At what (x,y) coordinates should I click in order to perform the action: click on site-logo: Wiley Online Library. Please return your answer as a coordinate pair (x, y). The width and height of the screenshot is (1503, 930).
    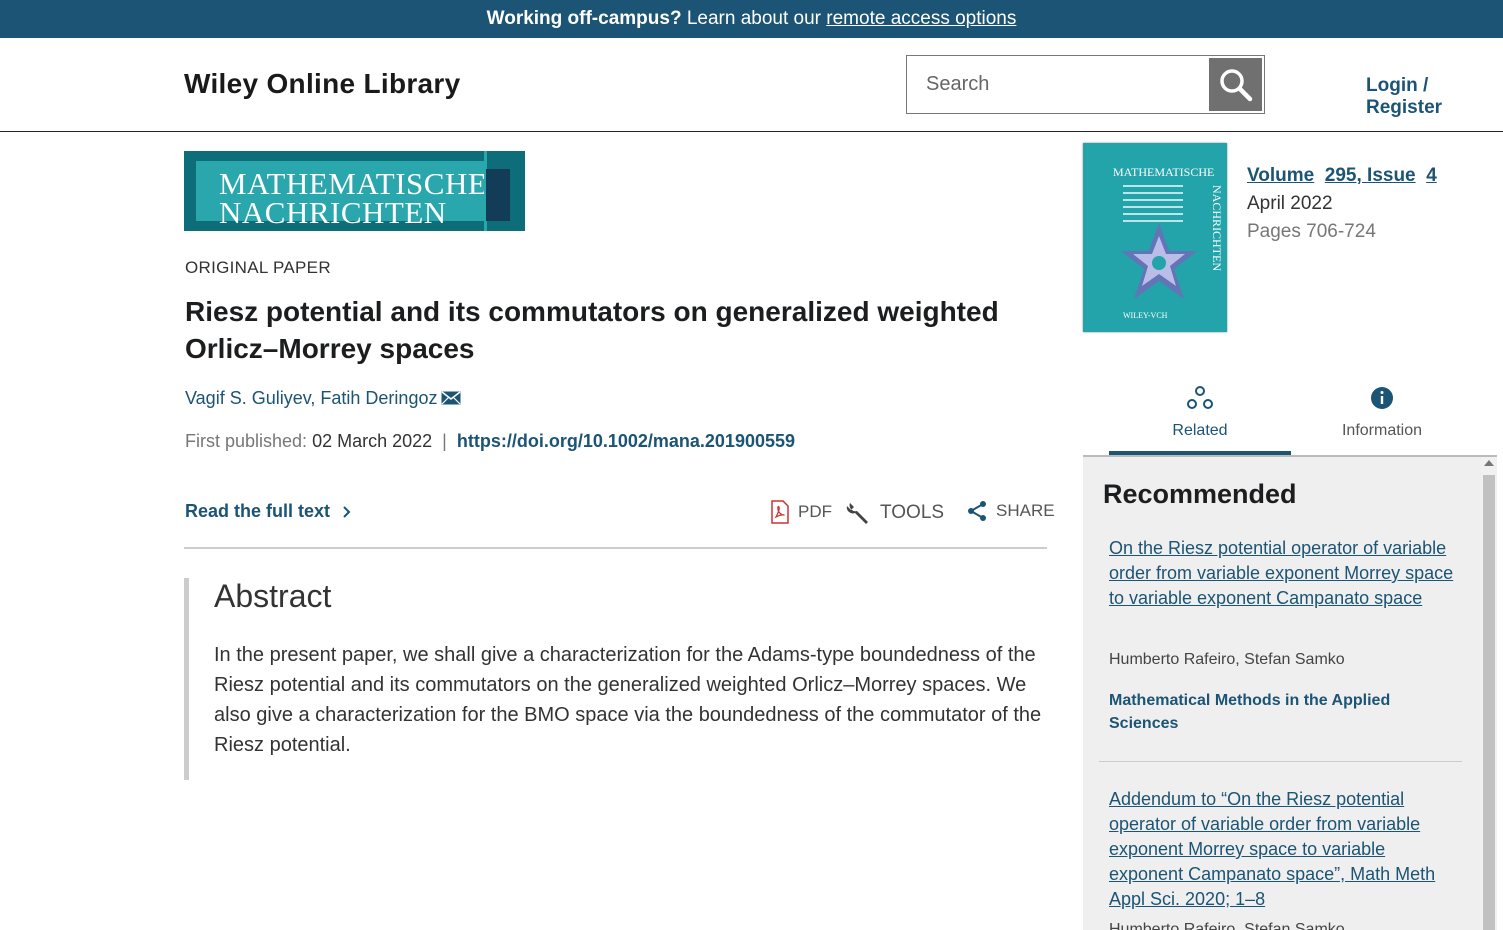
    Looking at the image, I should click on (322, 84).